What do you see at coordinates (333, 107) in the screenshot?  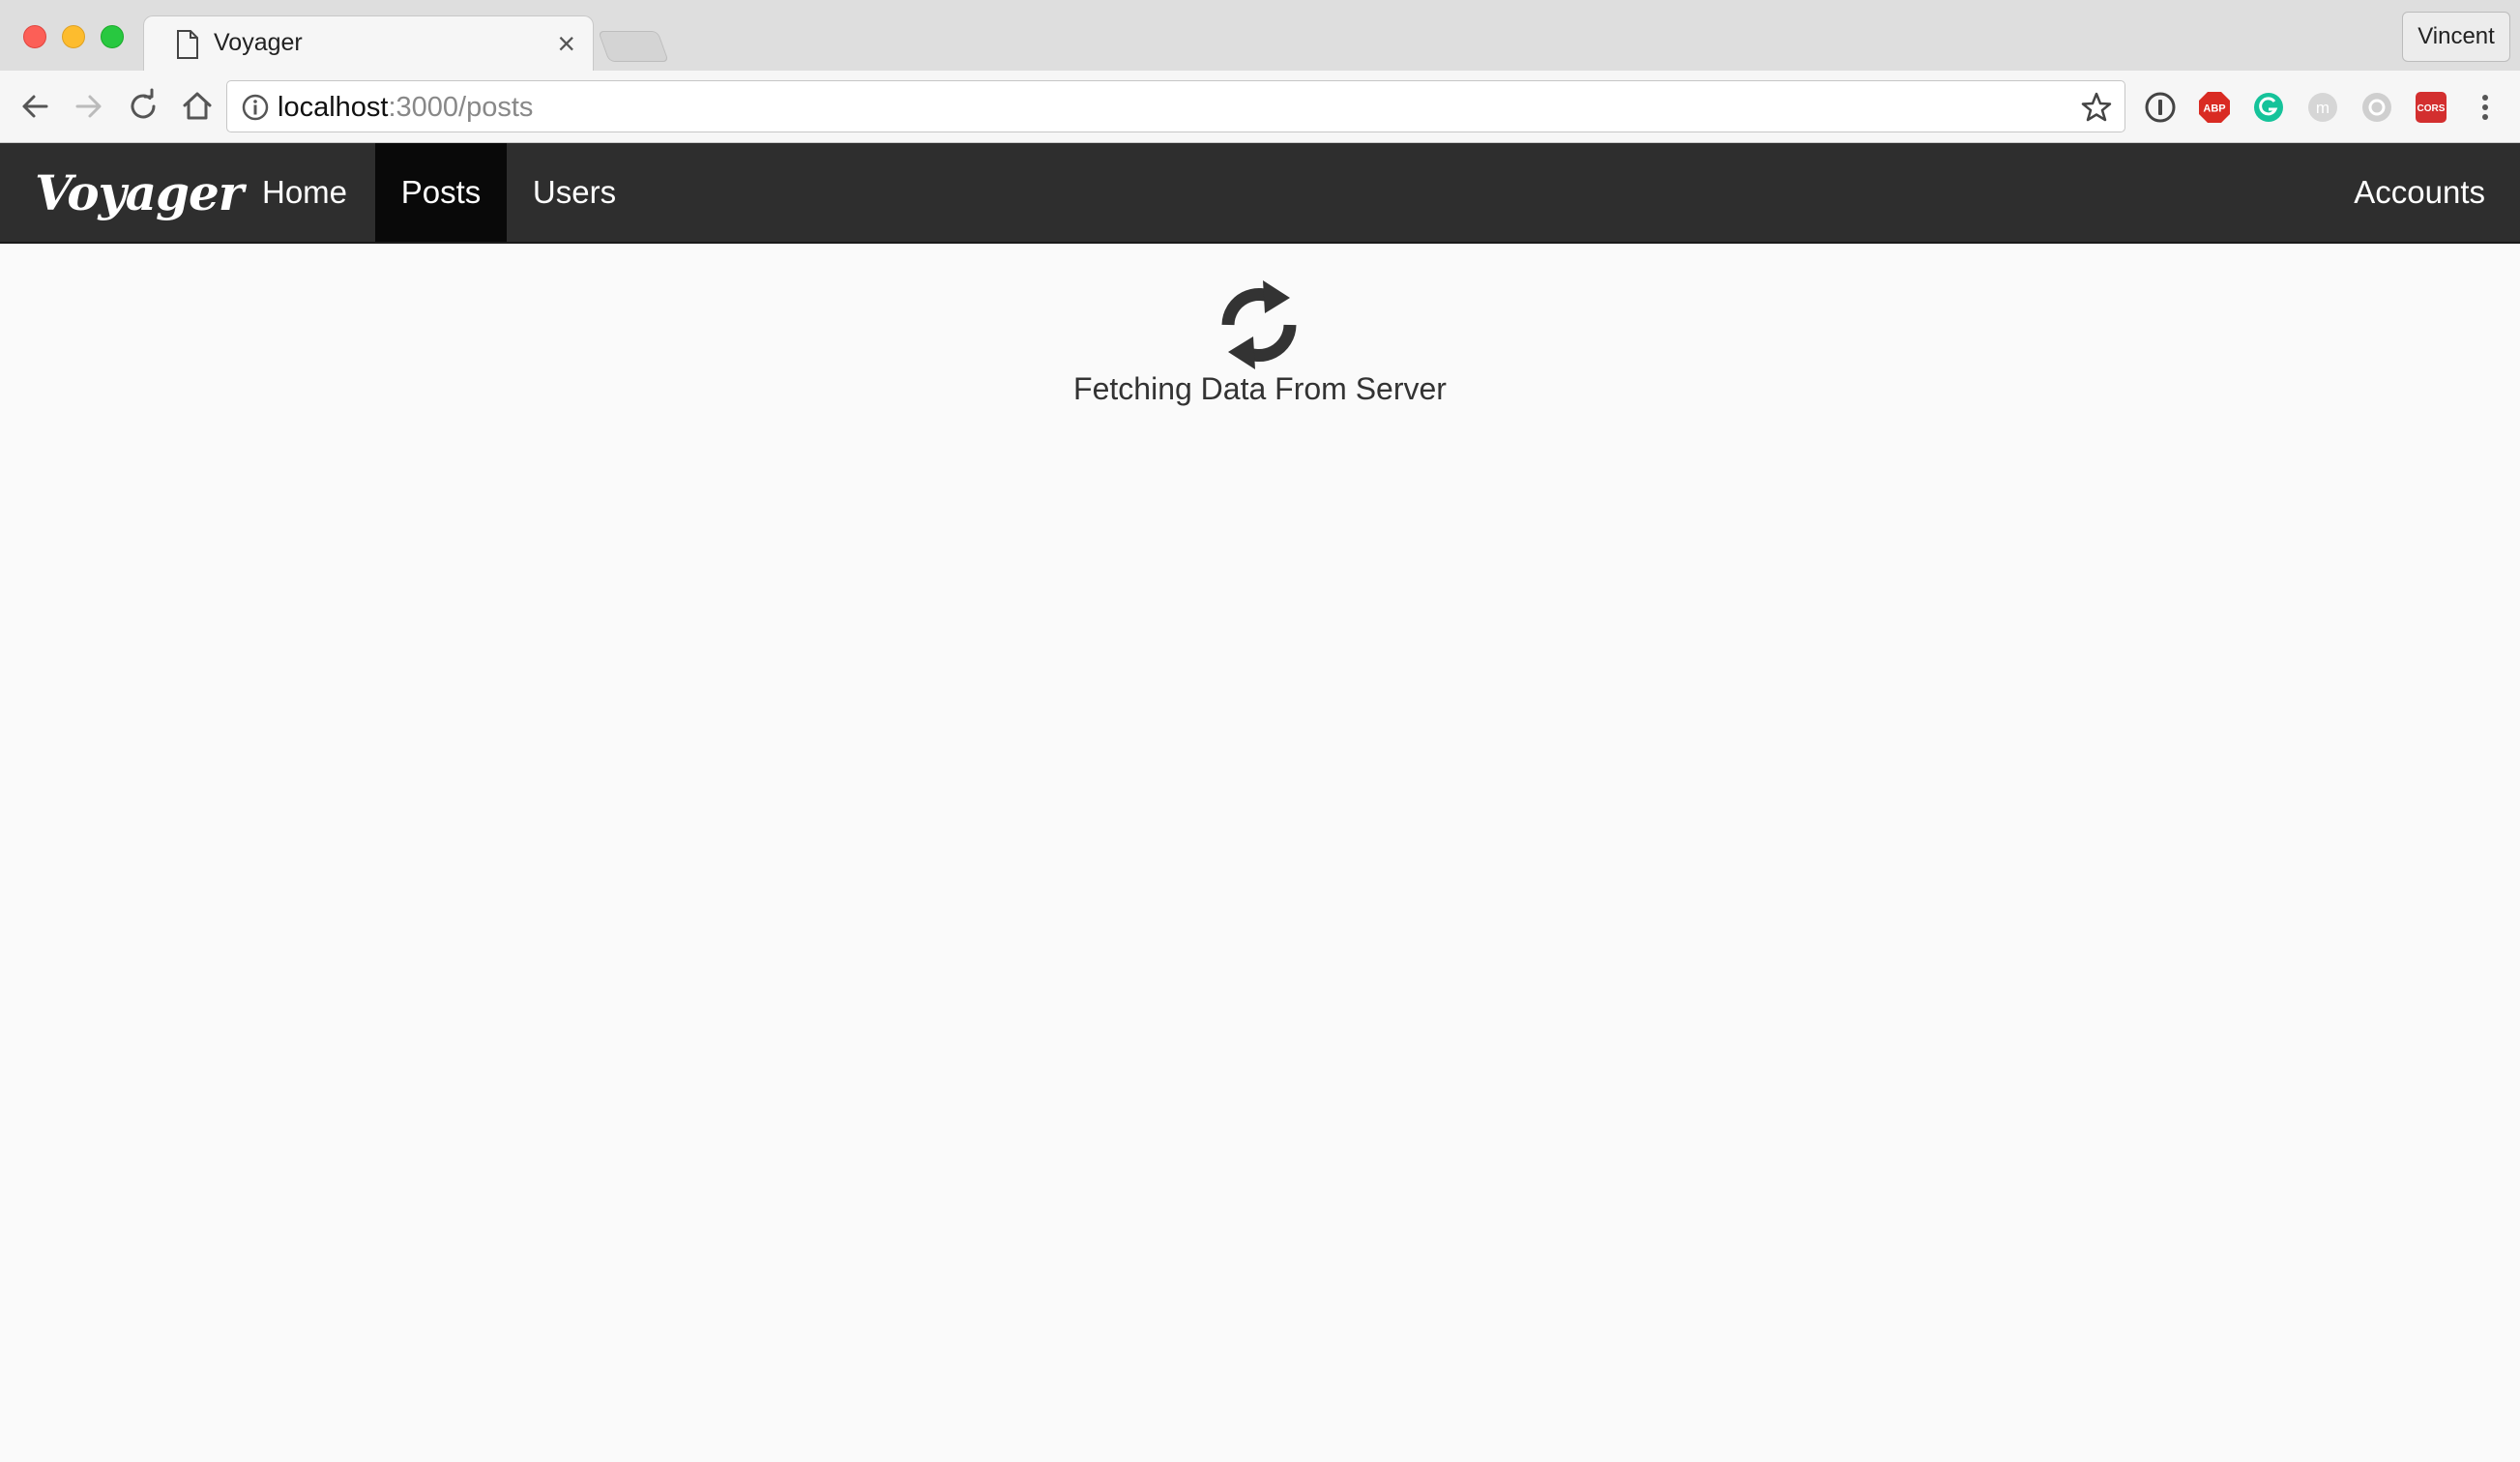 I see `url-host: localhost` at bounding box center [333, 107].